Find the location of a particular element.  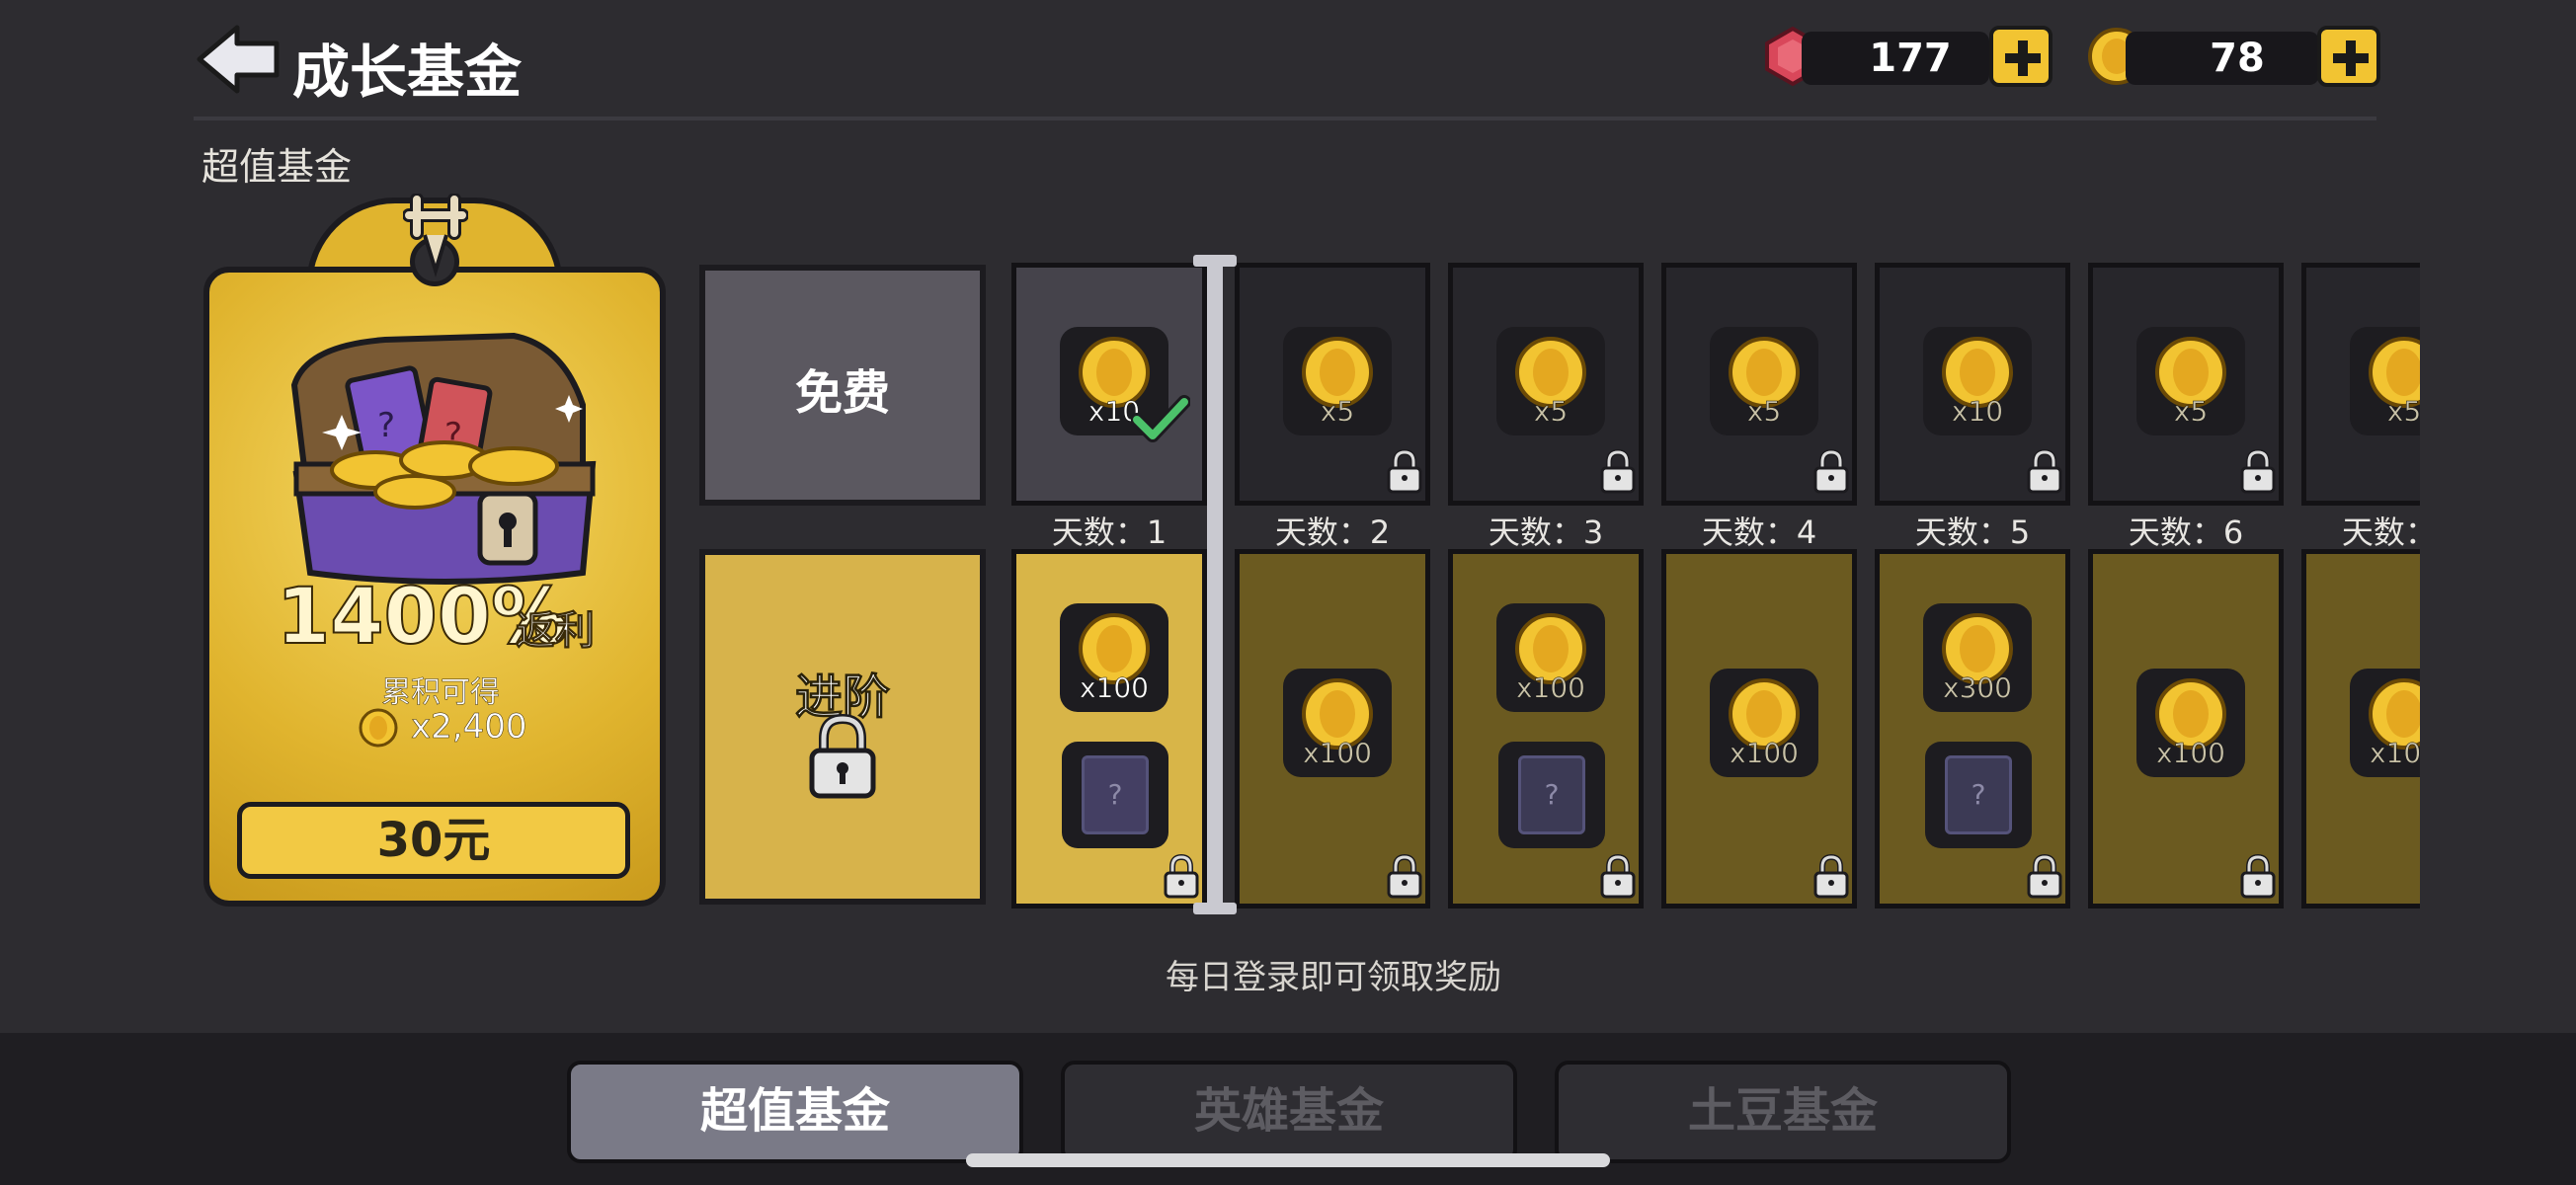

tab-hero-fund: 英雄基金 is located at coordinates (1289, 1112).